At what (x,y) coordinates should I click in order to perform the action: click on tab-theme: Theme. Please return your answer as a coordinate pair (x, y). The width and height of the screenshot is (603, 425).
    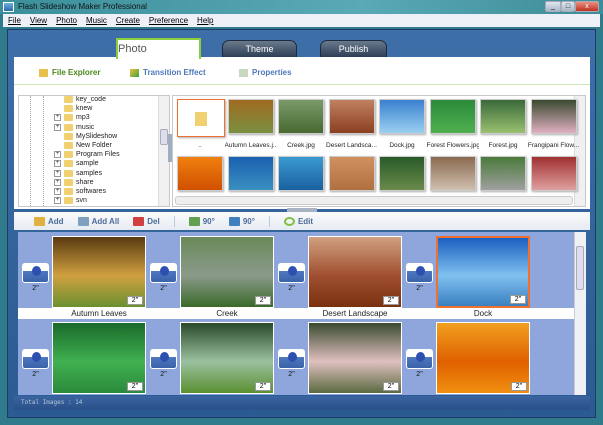
    Looking at the image, I should click on (259, 49).